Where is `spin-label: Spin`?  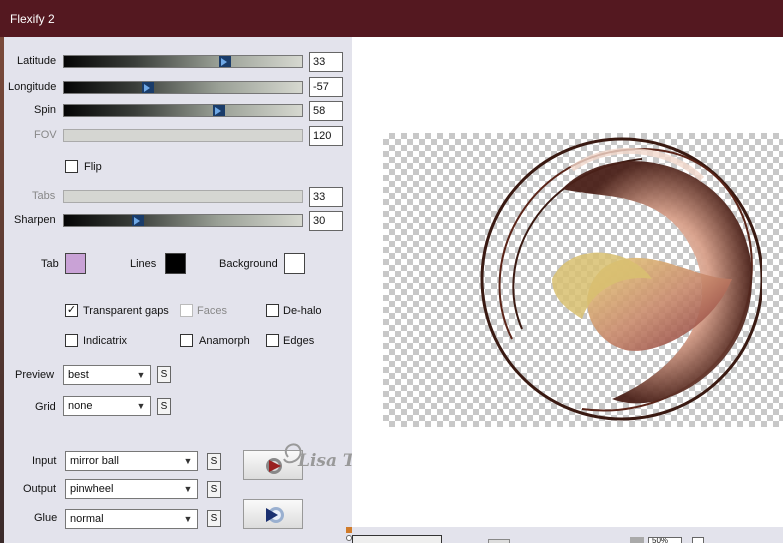 spin-label: Spin is located at coordinates (45, 110).